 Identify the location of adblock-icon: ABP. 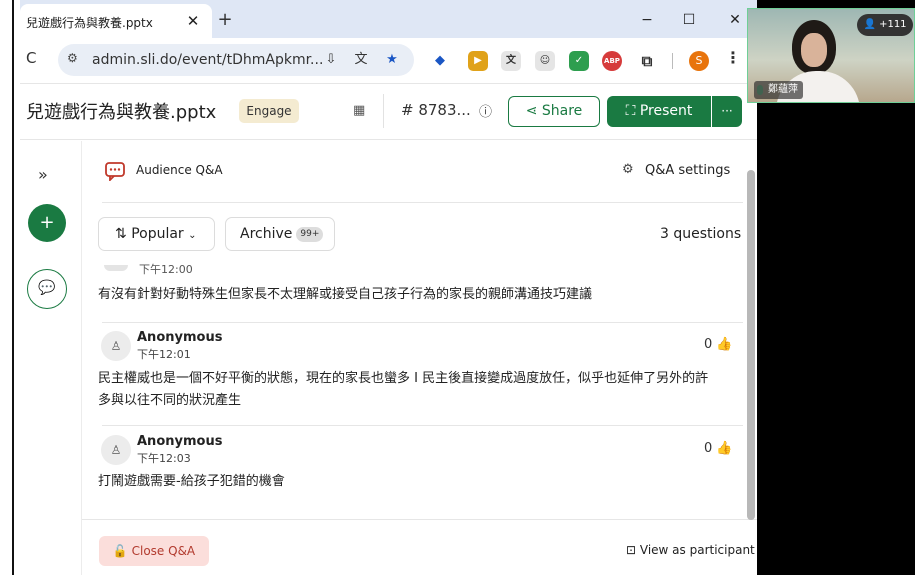
(612, 61).